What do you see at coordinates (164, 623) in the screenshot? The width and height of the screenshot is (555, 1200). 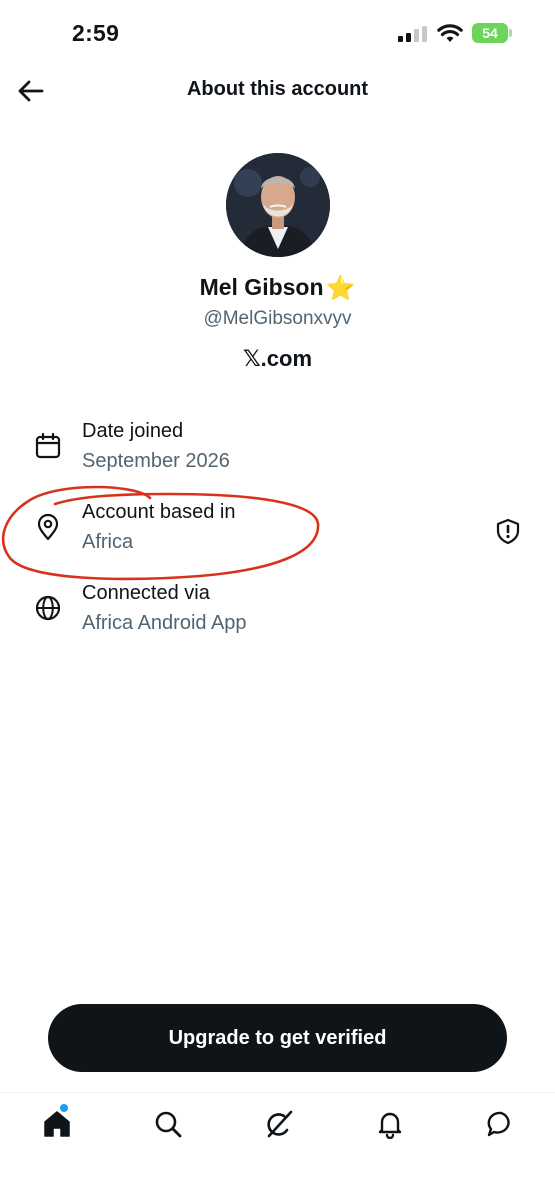 I see `connected-via-value: Africa Android App` at bounding box center [164, 623].